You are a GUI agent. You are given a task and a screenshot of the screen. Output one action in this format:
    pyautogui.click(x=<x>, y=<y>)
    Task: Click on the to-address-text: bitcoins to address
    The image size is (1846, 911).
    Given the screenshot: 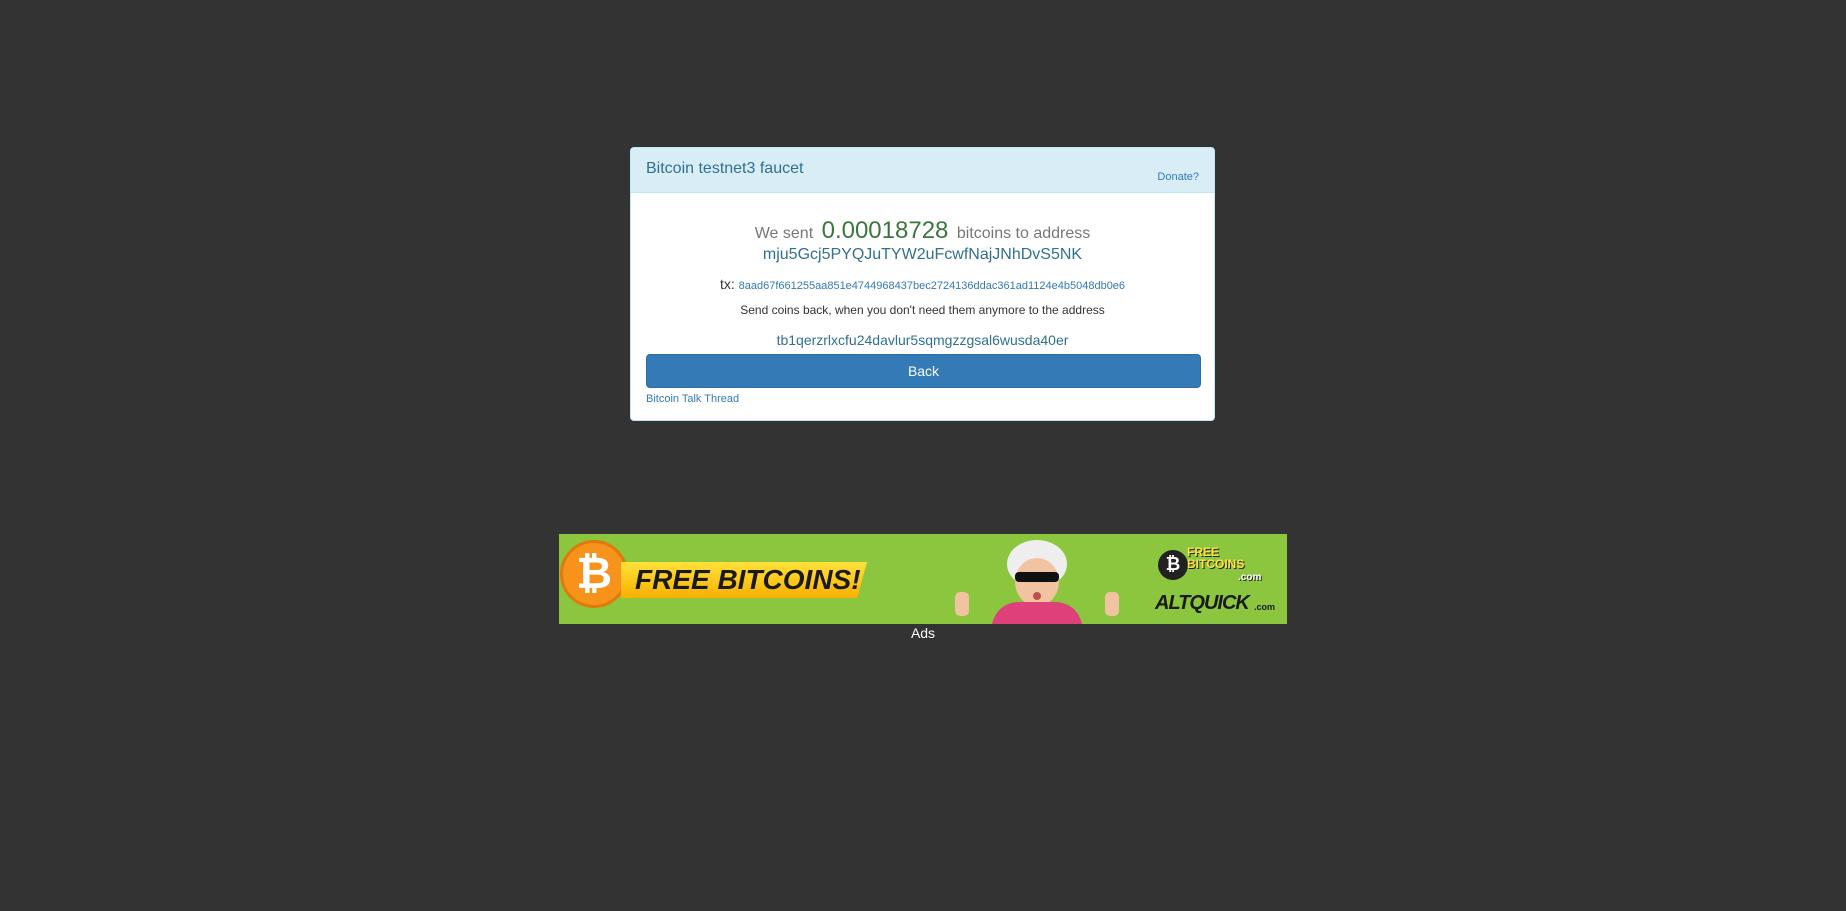 What is the action you would take?
    pyautogui.click(x=1023, y=233)
    